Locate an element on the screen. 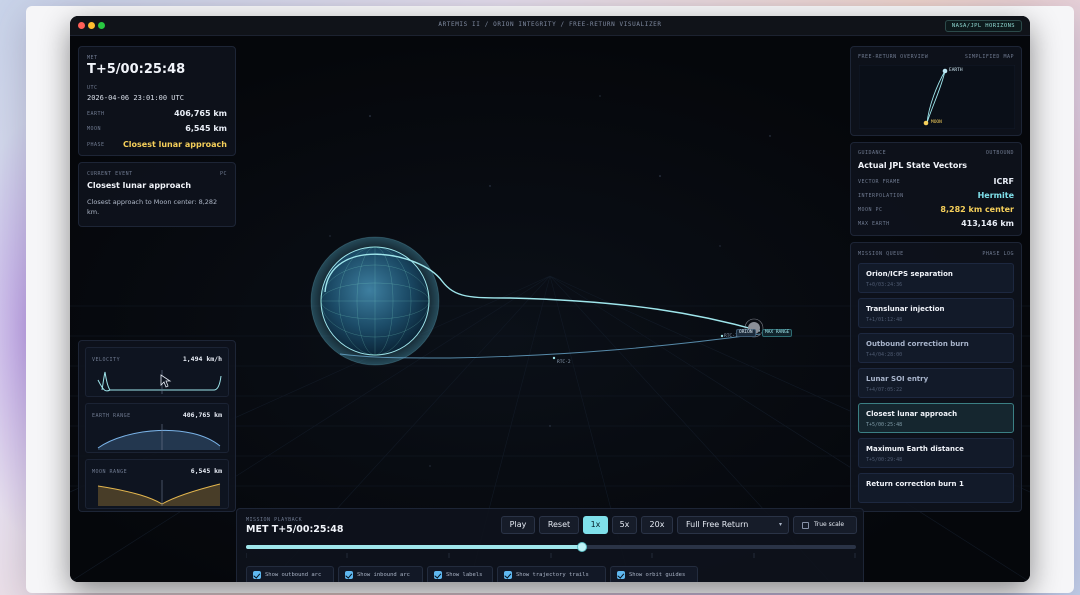 Image resolution: width=1080 pixels, height=595 pixels. true-scale-label: True scale is located at coordinates (829, 524).